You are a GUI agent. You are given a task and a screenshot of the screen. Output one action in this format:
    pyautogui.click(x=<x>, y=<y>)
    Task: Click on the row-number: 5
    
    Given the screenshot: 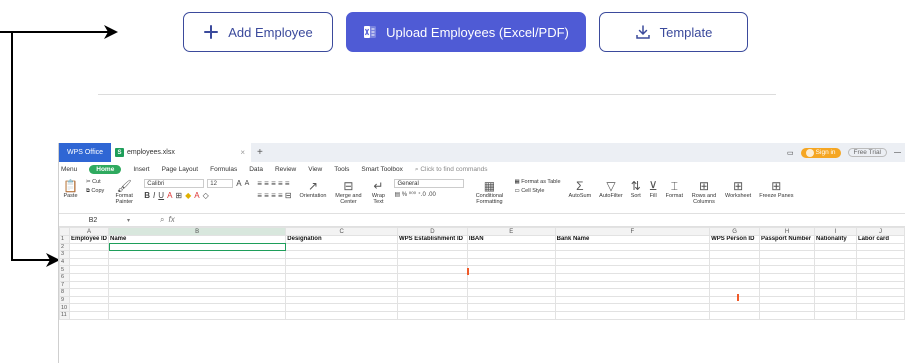 What is the action you would take?
    pyautogui.click(x=64, y=269)
    